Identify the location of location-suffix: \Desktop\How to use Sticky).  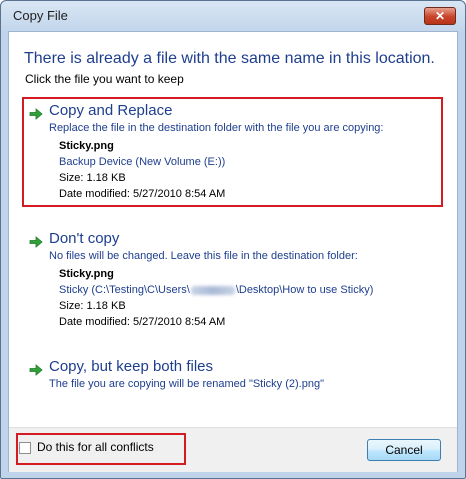
(304, 290).